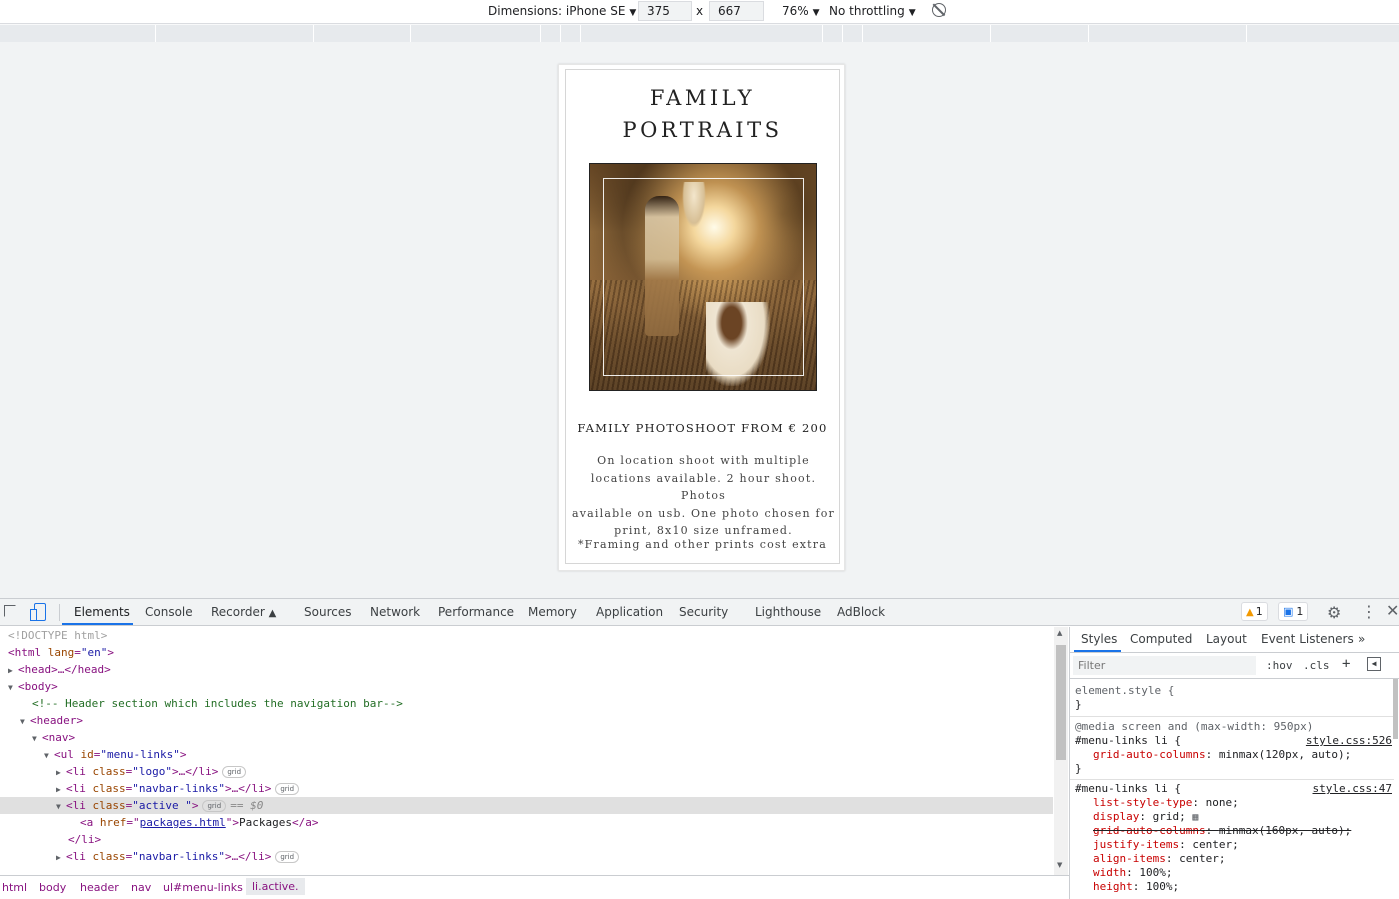 The image size is (1399, 899). Describe the element at coordinates (562, 11) in the screenshot. I see `device-select: Dimensions: iPhone SE ▼` at that location.